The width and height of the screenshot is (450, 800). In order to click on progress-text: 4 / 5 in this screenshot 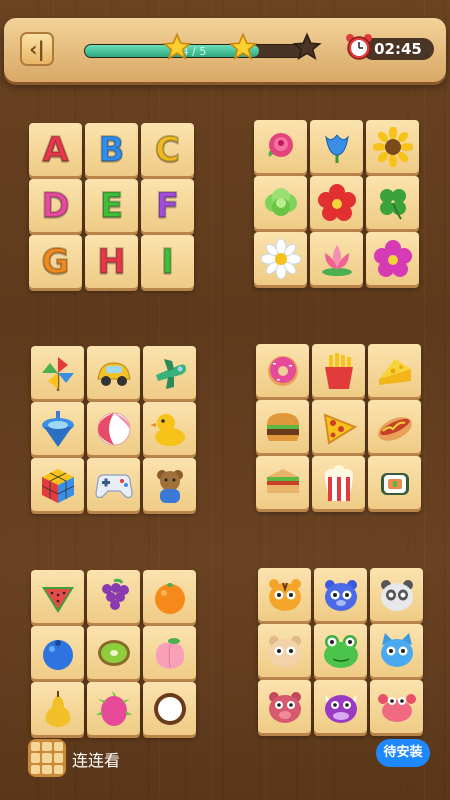, I will do `click(194, 51)`.